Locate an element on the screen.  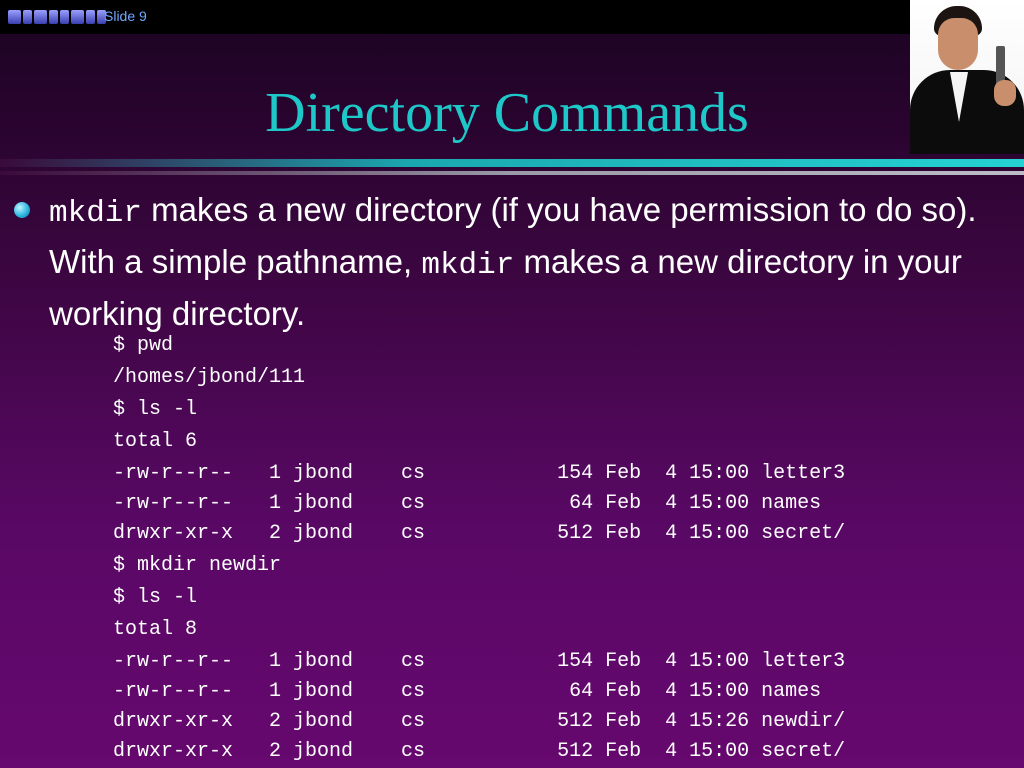
listing-line: total 6 is located at coordinates (155, 441).